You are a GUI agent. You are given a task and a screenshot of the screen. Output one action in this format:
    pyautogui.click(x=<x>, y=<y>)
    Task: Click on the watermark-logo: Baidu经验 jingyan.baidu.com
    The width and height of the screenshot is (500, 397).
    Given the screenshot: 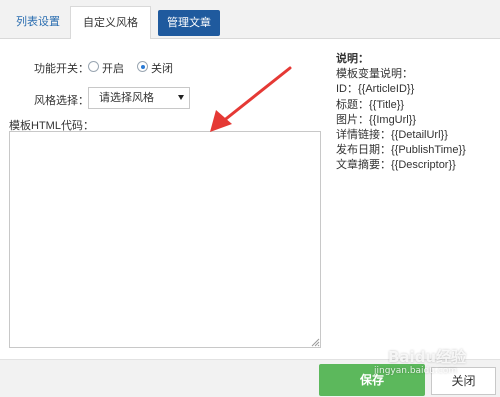 What is the action you would take?
    pyautogui.click(x=415, y=366)
    